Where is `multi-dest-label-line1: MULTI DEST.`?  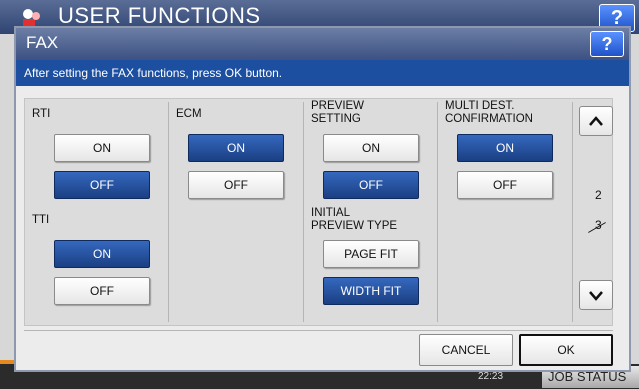 multi-dest-label-line1: MULTI DEST. is located at coordinates (480, 106).